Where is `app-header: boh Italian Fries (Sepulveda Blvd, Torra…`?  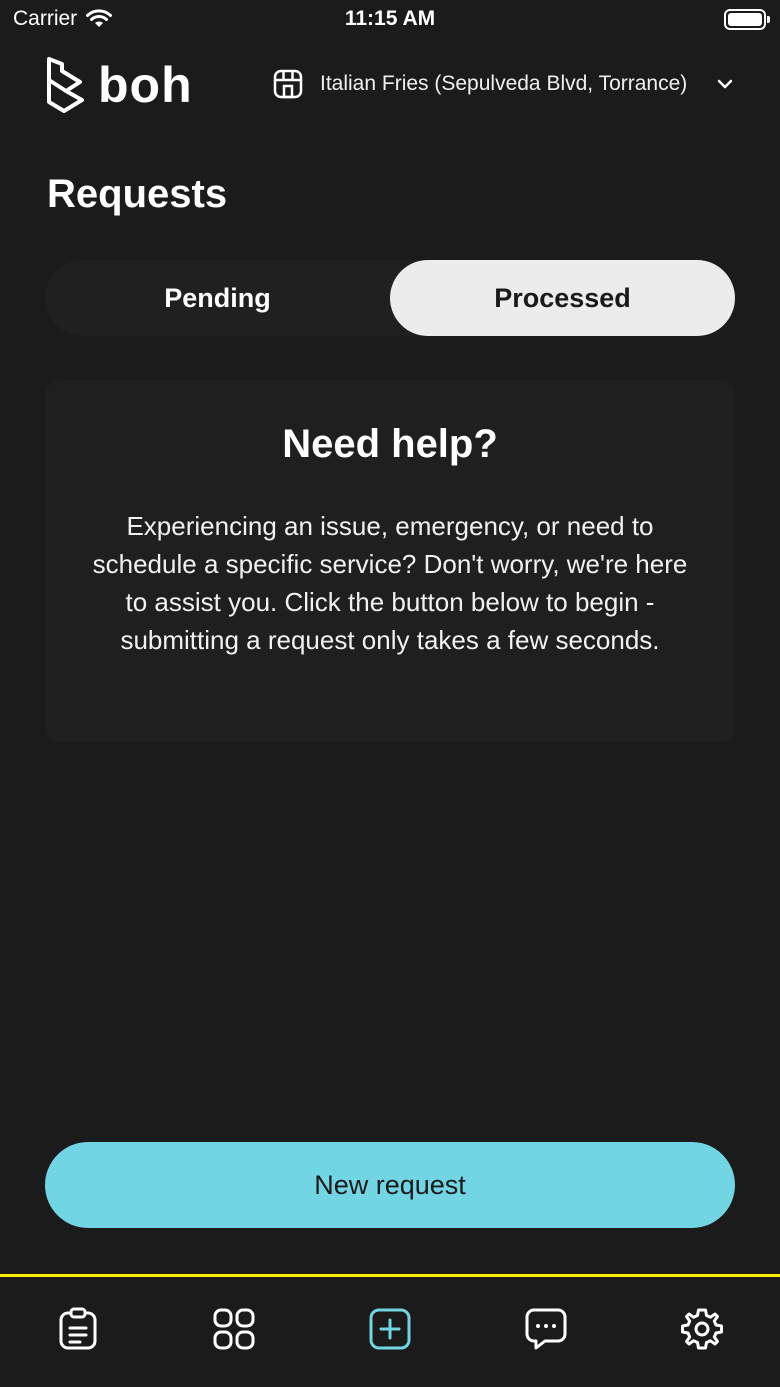
app-header: boh Italian Fries (Sepulveda Blvd, Torra… is located at coordinates (390, 85).